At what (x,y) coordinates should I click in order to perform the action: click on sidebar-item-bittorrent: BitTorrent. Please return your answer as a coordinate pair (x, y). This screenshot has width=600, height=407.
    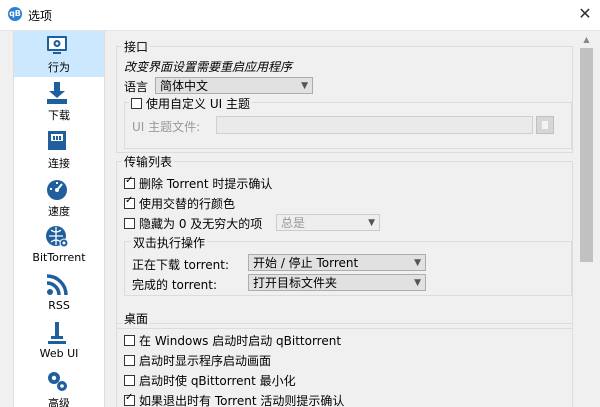
    Looking at the image, I should click on (59, 246).